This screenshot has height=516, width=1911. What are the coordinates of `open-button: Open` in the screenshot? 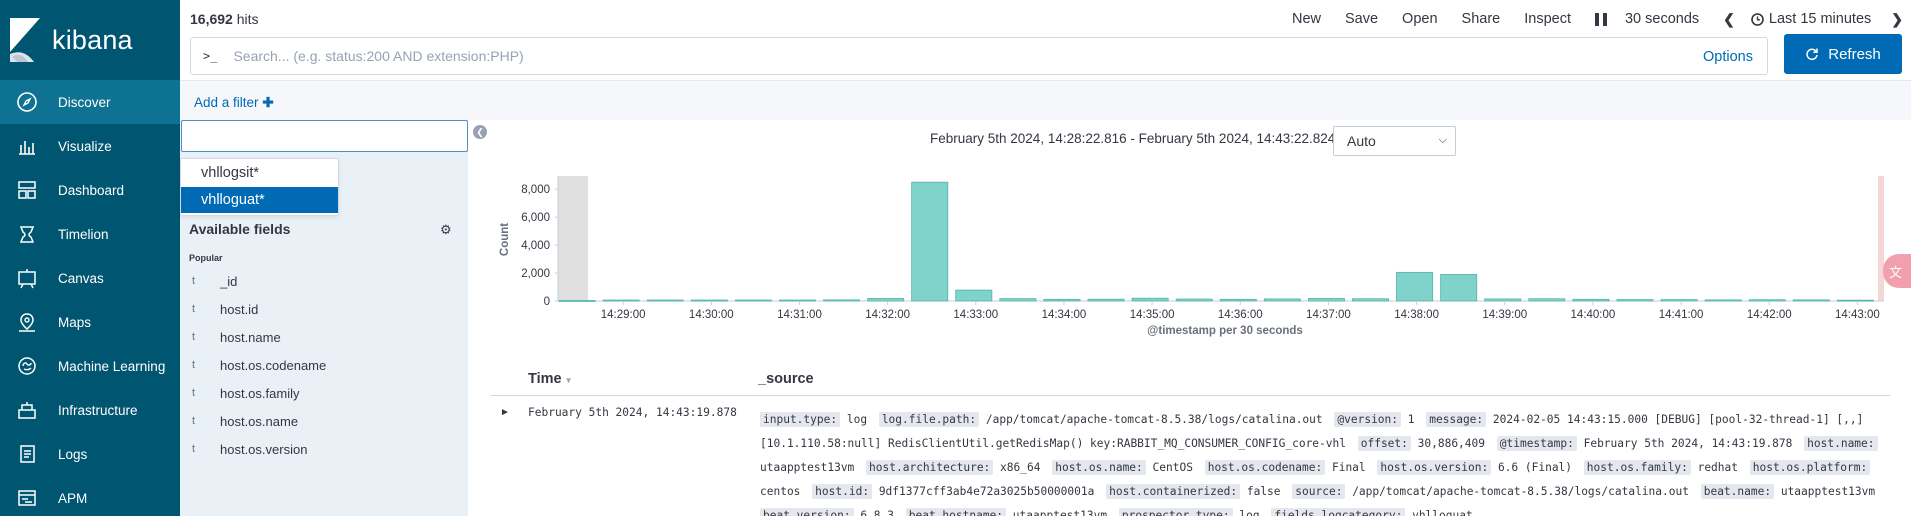 It's located at (1419, 19).